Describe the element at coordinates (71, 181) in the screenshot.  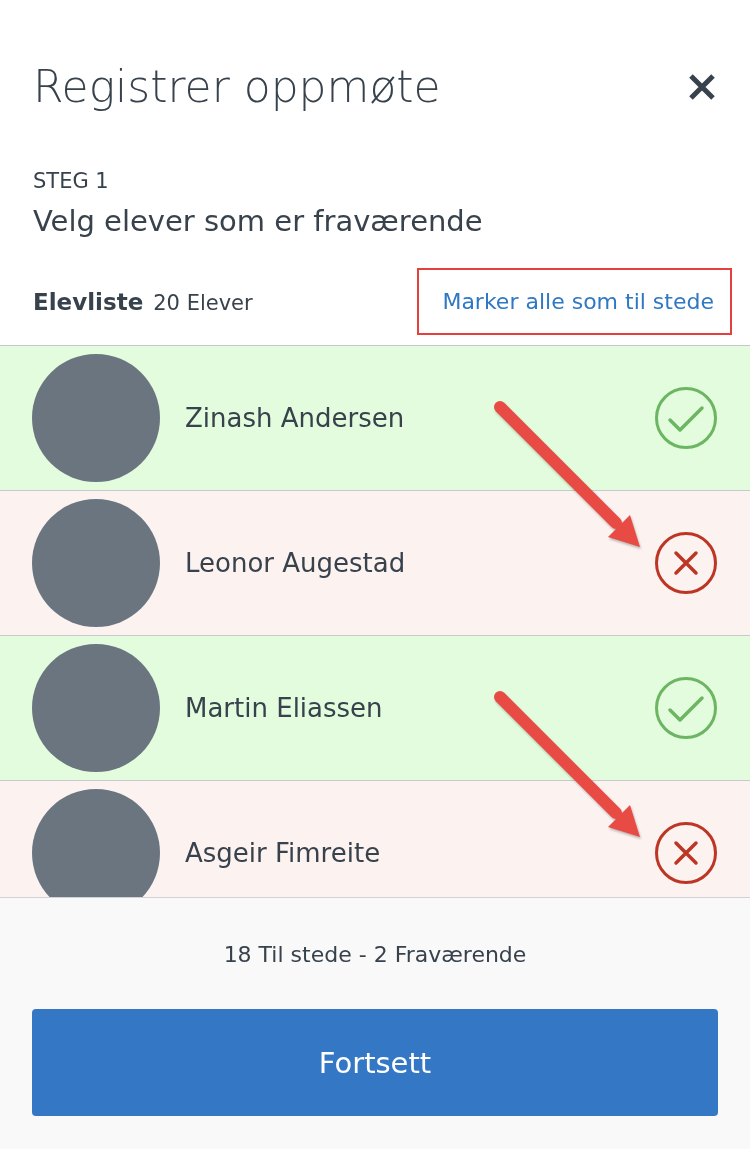
I see `step-label: STEG 1` at that location.